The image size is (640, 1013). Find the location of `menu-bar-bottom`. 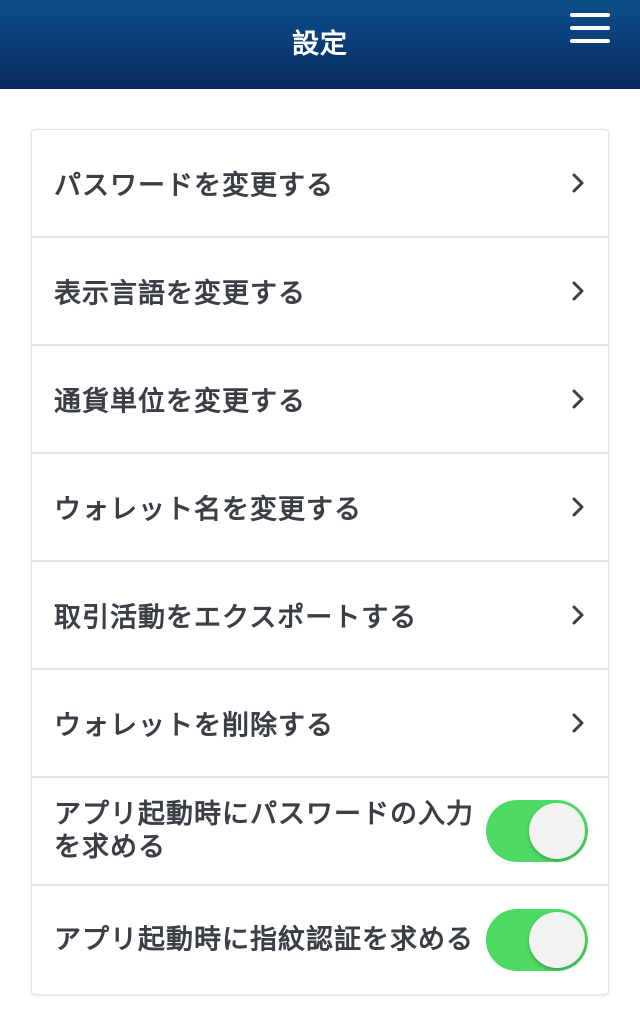

menu-bar-bottom is located at coordinates (590, 41).